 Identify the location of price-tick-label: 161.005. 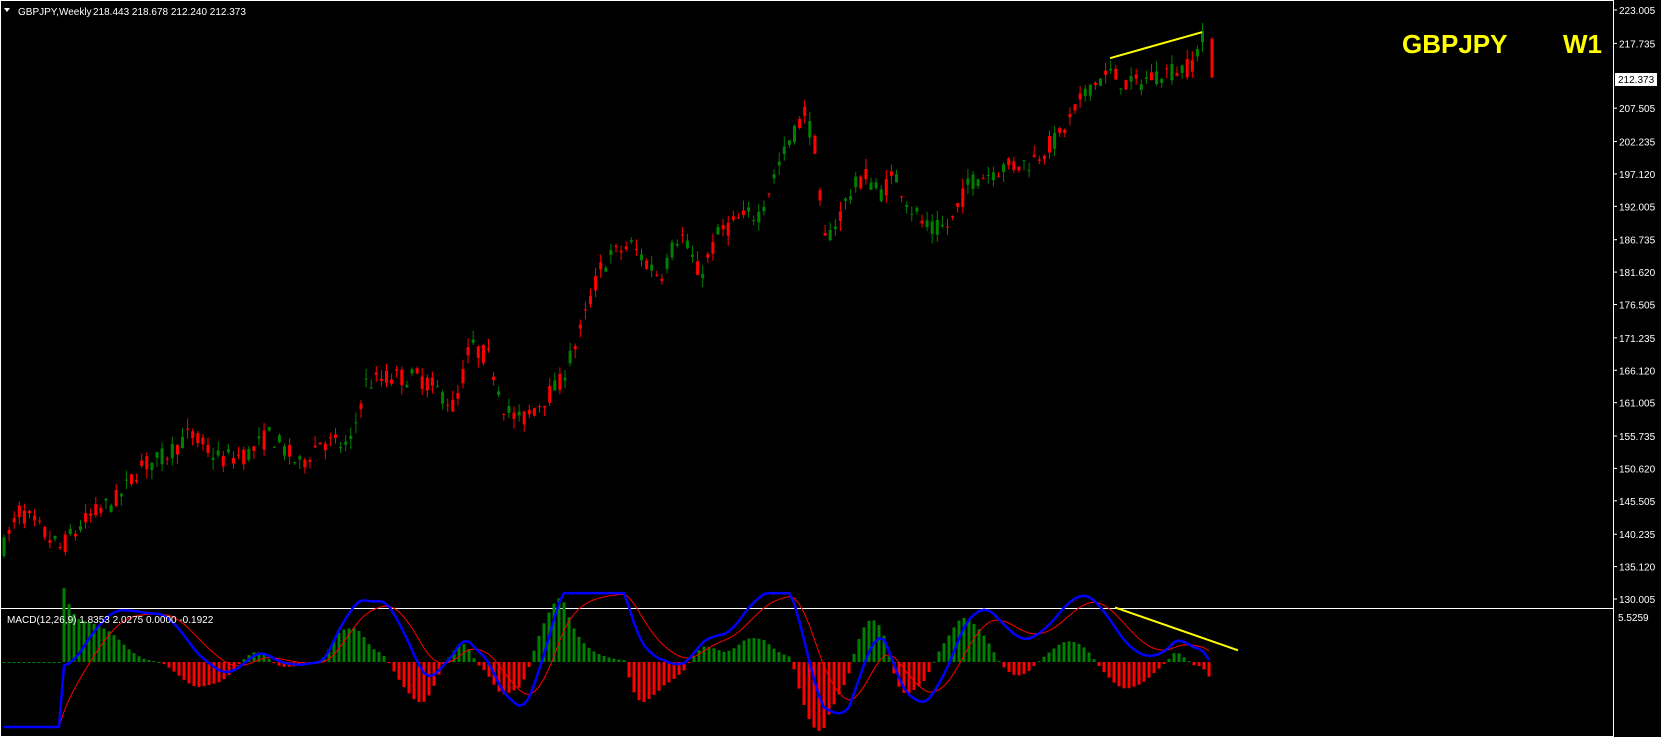
(1637, 404).